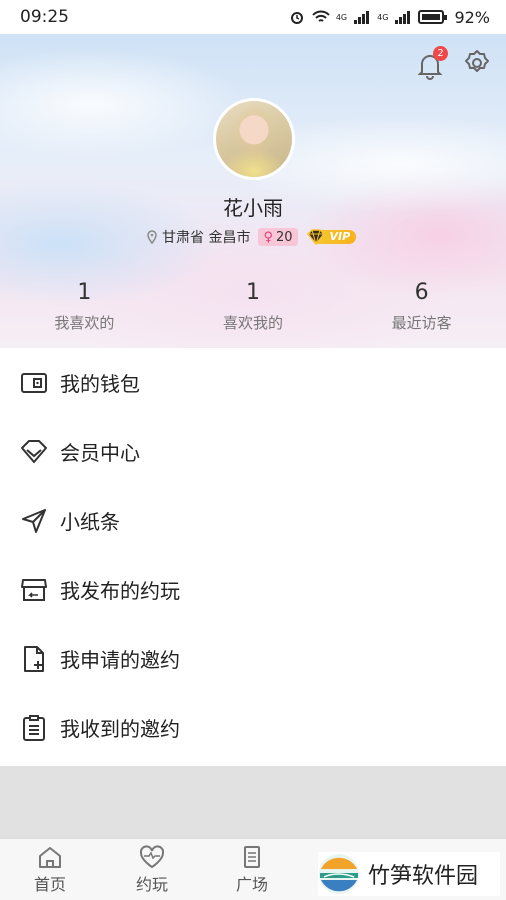 Image resolution: width=506 pixels, height=900 pixels. What do you see at coordinates (252, 323) in the screenshot?
I see `stat-label: 喜欢我的` at bounding box center [252, 323].